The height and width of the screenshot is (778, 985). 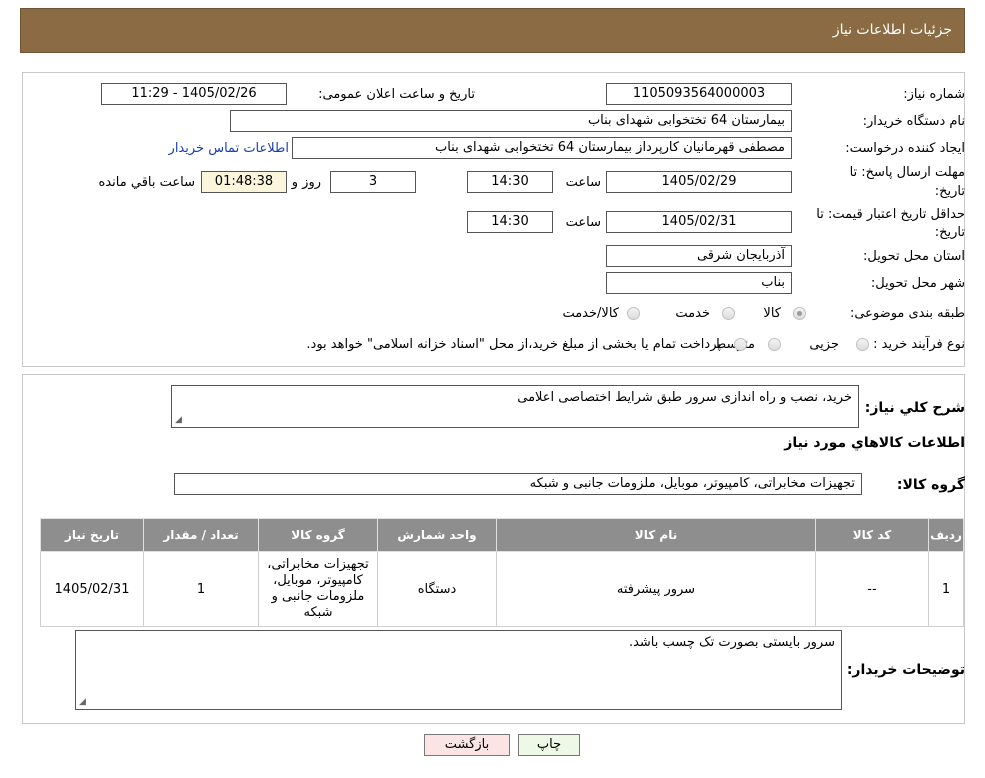 What do you see at coordinates (583, 182) in the screenshot?
I see `deadline-time-label: ساعت` at bounding box center [583, 182].